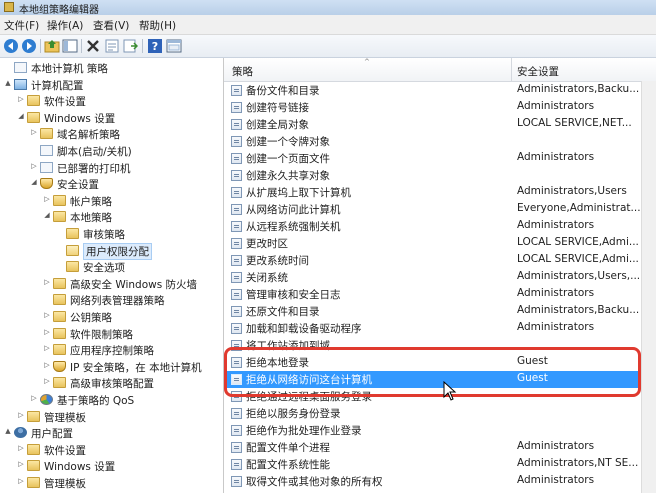 The width and height of the screenshot is (656, 493). I want to click on policy-row: 拒绝通过远程桌面服务登录, so click(433, 396).